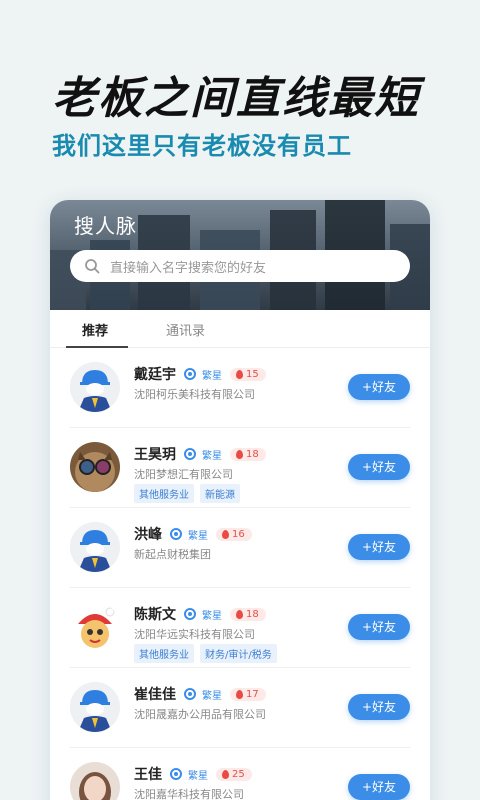 This screenshot has height=800, width=480. I want to click on popularity-badge: 17, so click(248, 694).